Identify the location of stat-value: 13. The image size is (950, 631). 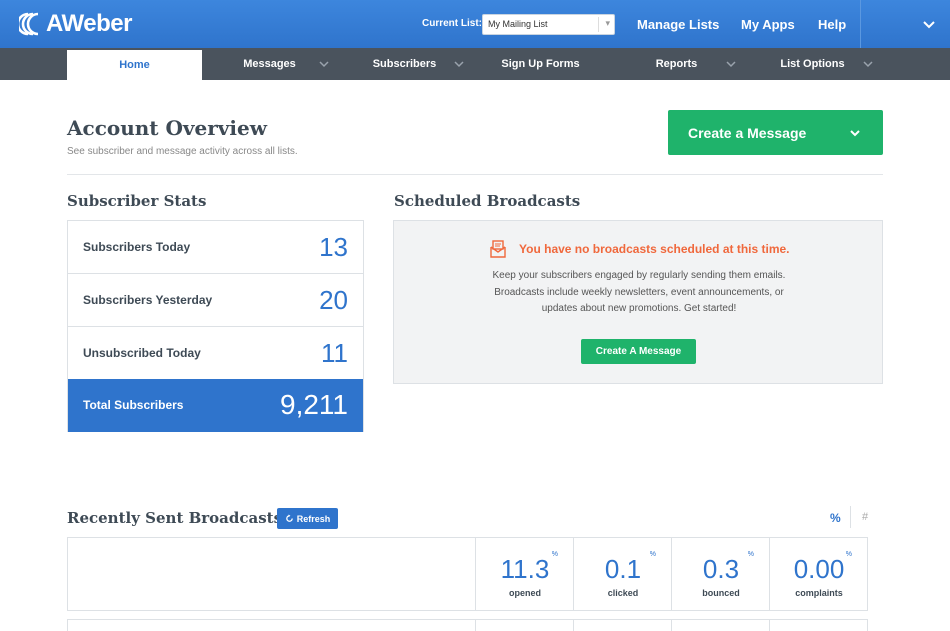
(333, 247).